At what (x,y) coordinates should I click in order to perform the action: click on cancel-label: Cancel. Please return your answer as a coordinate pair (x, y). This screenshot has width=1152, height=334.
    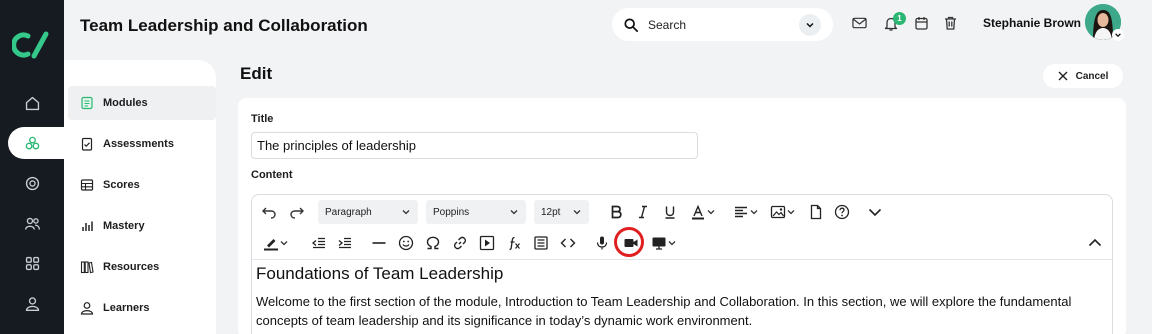
    Looking at the image, I should click on (1092, 76).